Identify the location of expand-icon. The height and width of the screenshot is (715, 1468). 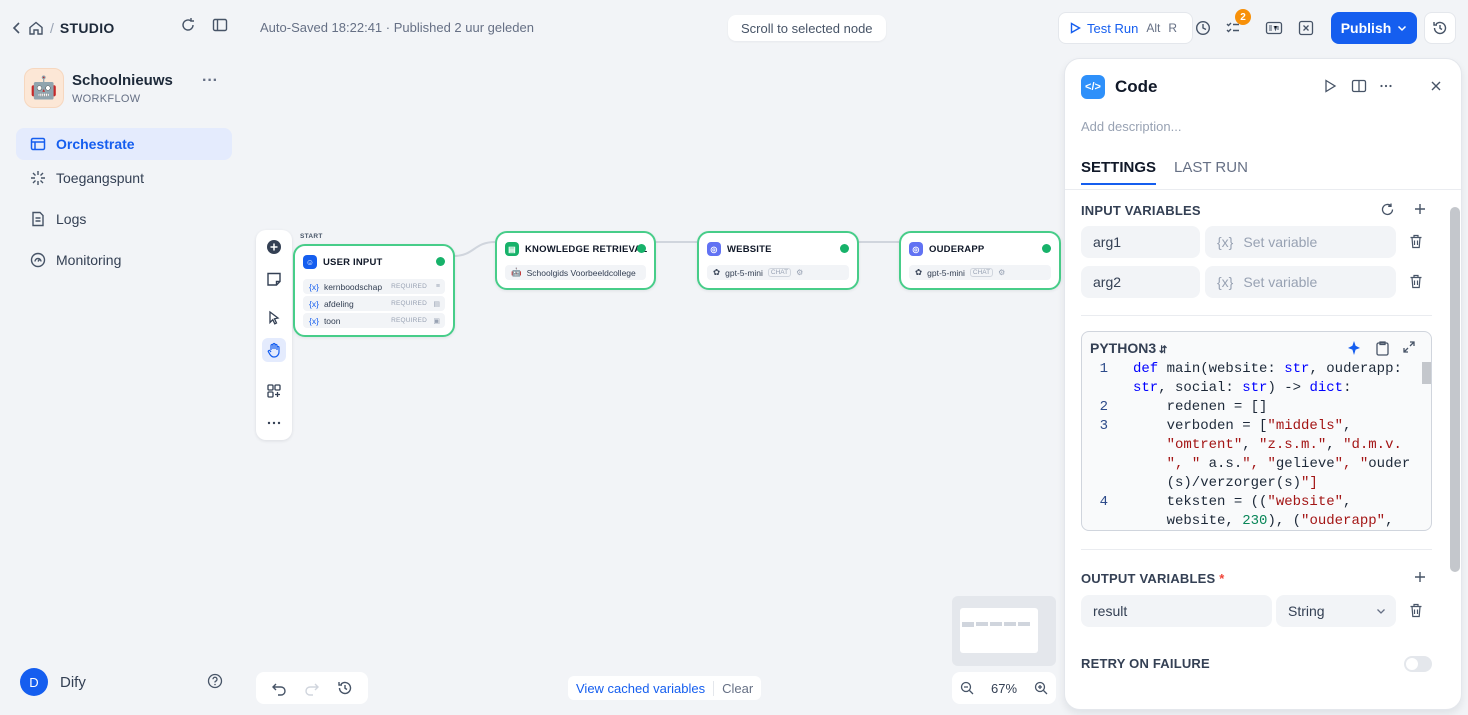
(1409, 347).